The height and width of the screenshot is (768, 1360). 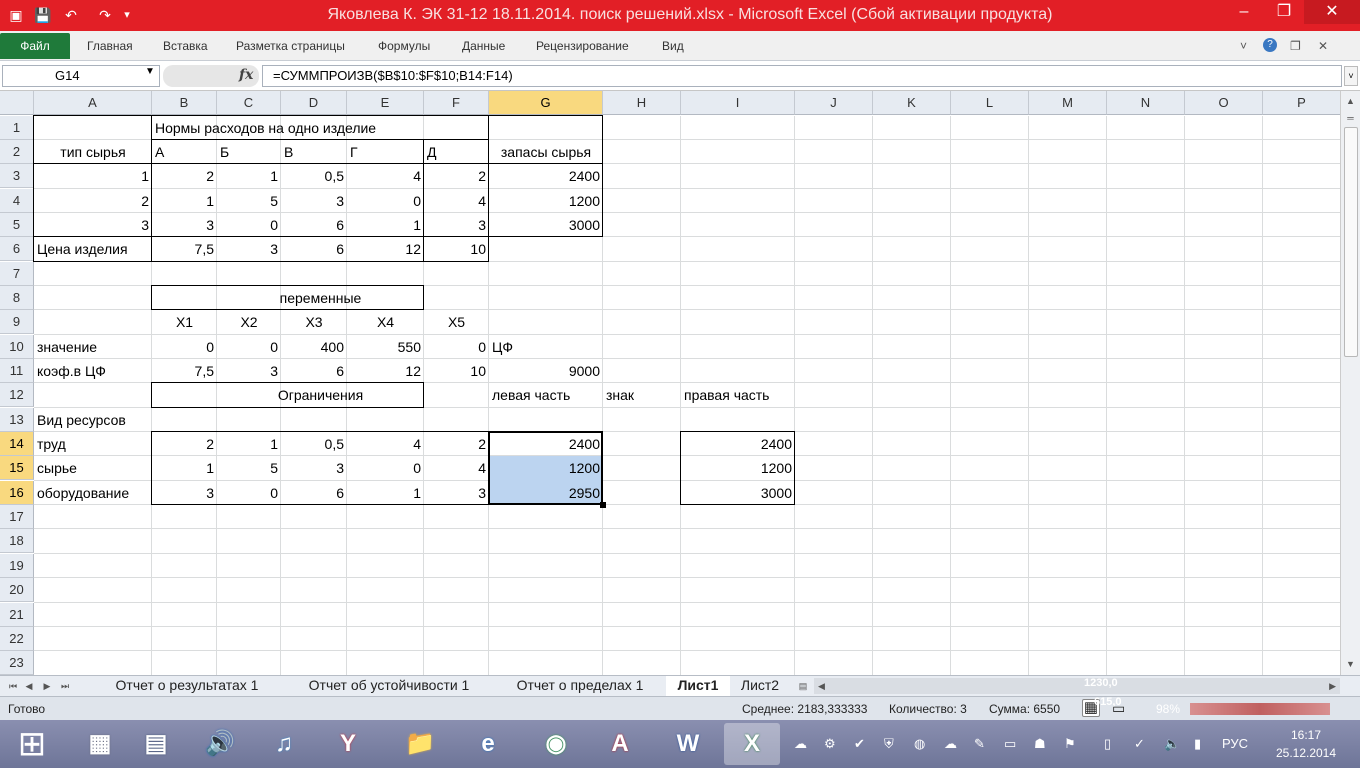 I want to click on cell-a15: сырье, so click(x=93, y=468).